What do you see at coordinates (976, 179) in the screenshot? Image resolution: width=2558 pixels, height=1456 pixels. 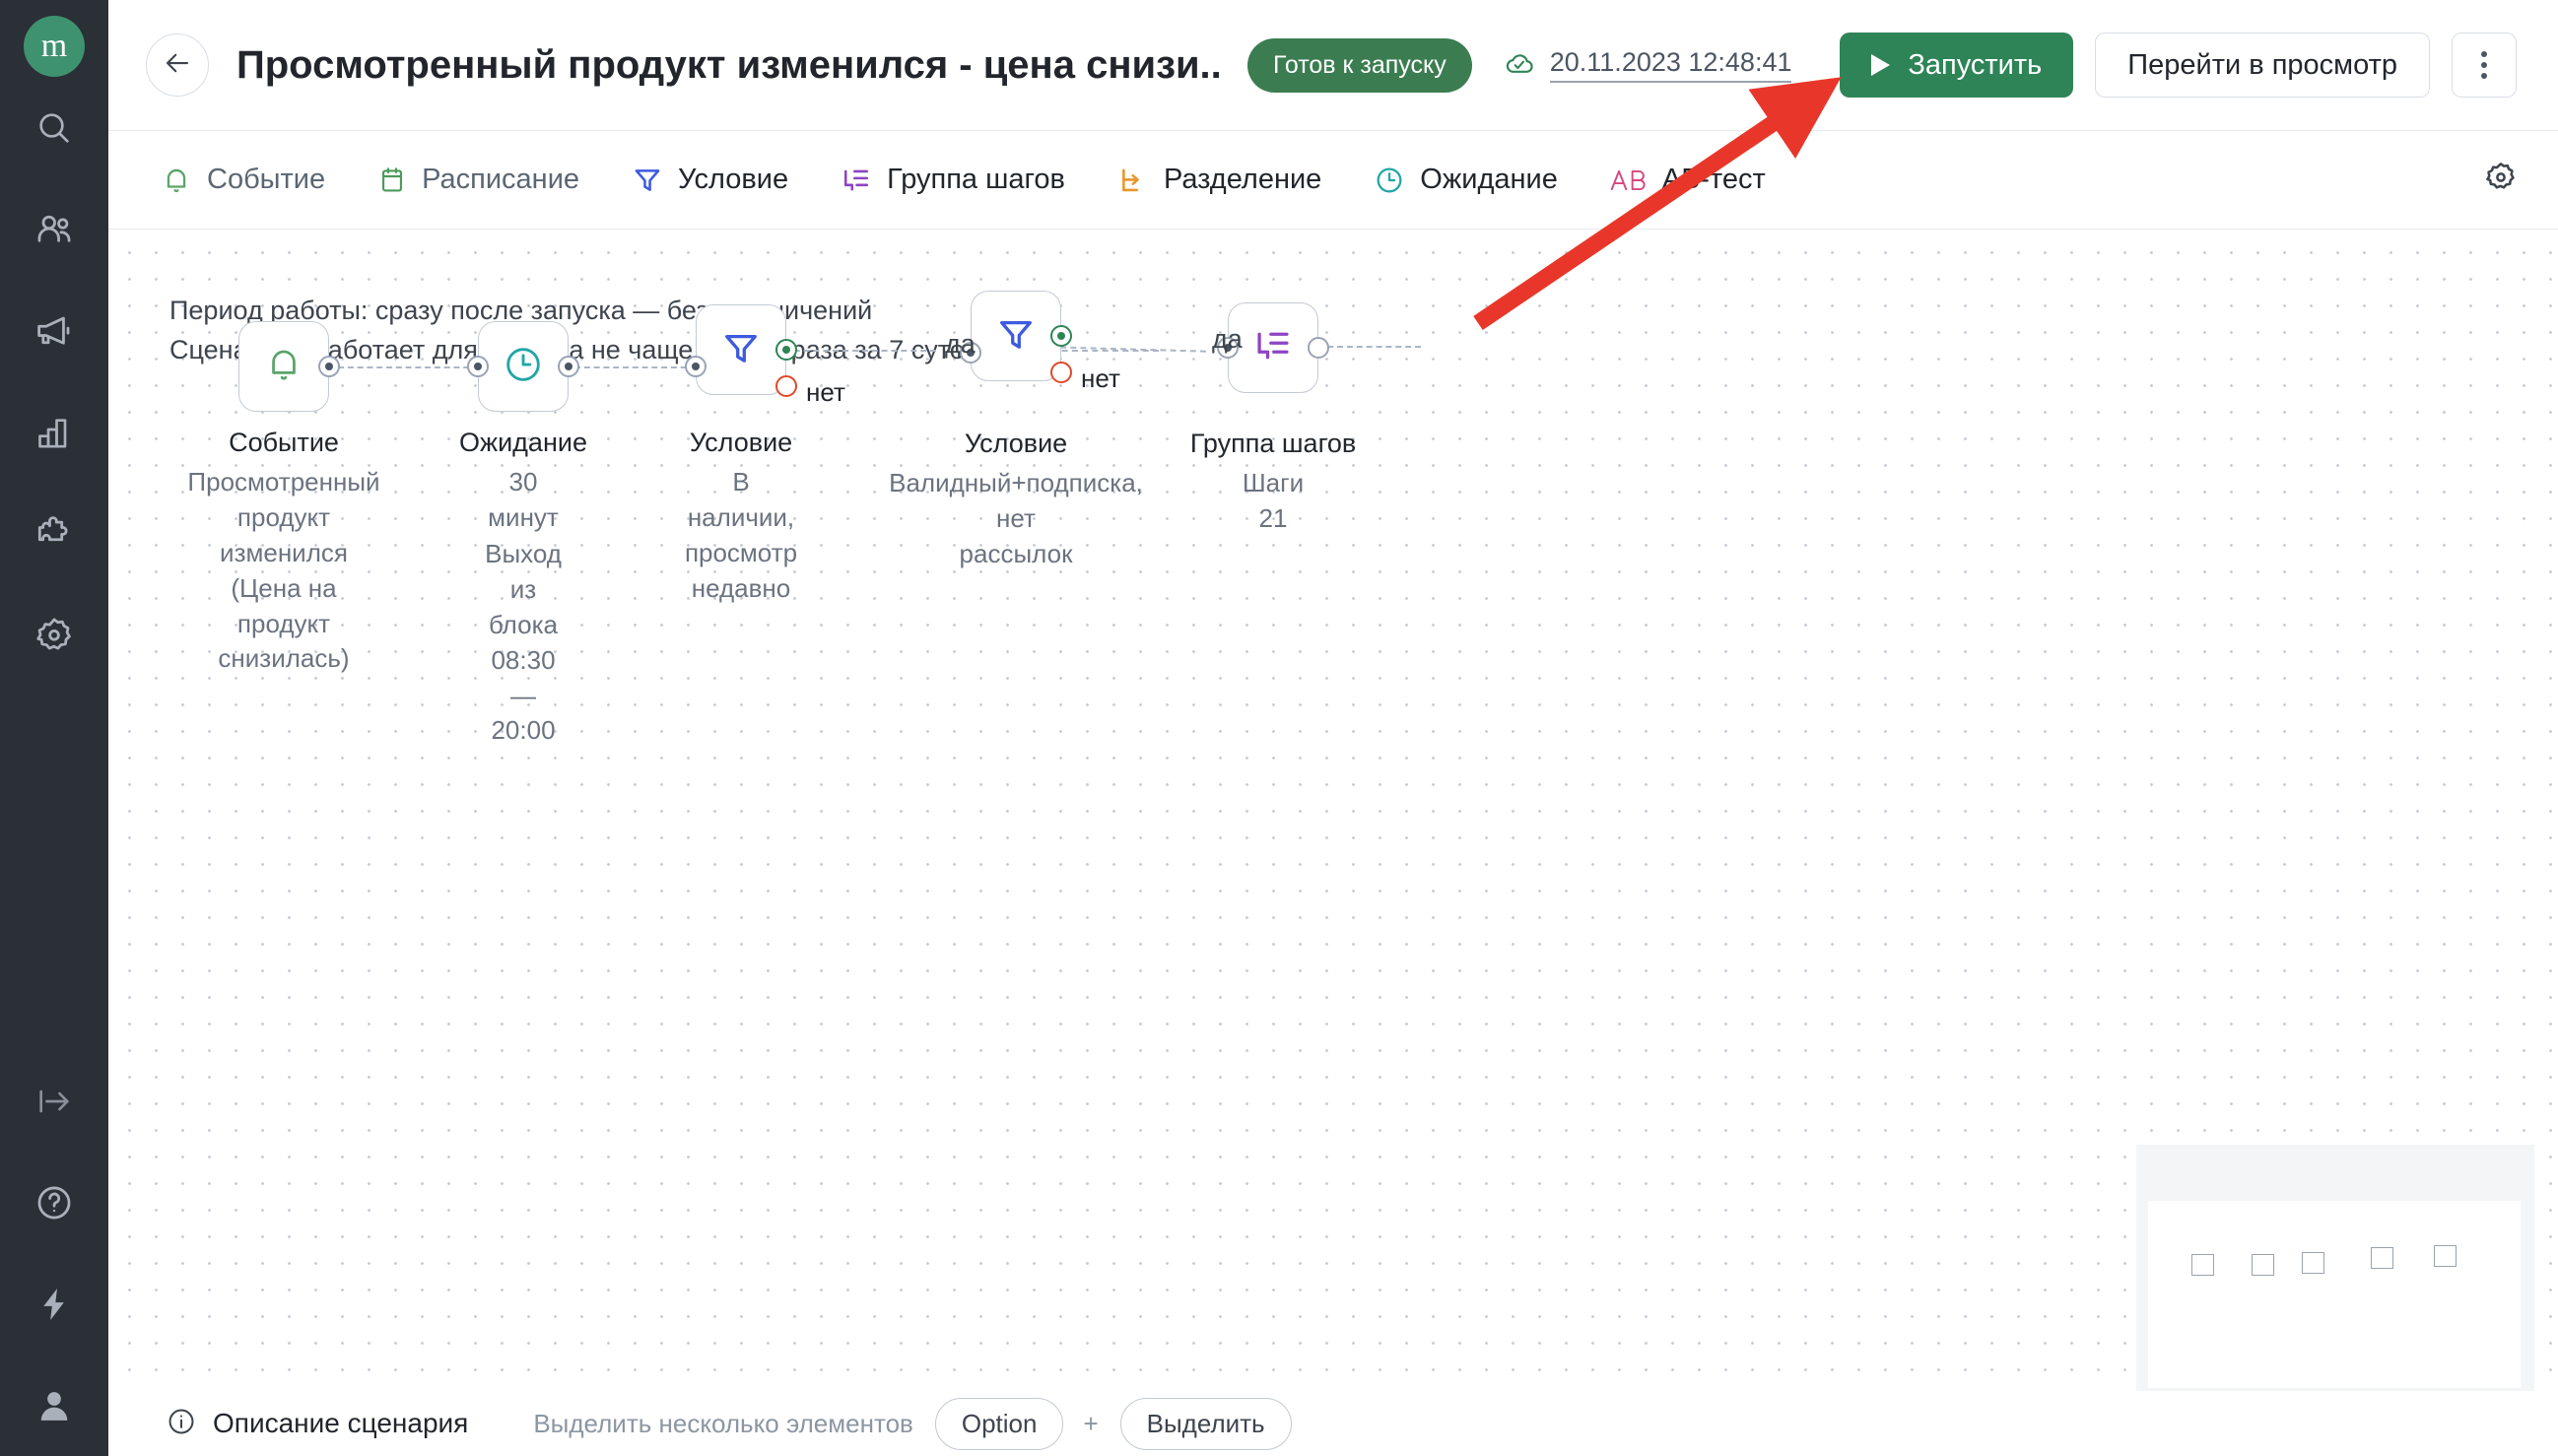 I see `palette-item-label: Группа шагов` at bounding box center [976, 179].